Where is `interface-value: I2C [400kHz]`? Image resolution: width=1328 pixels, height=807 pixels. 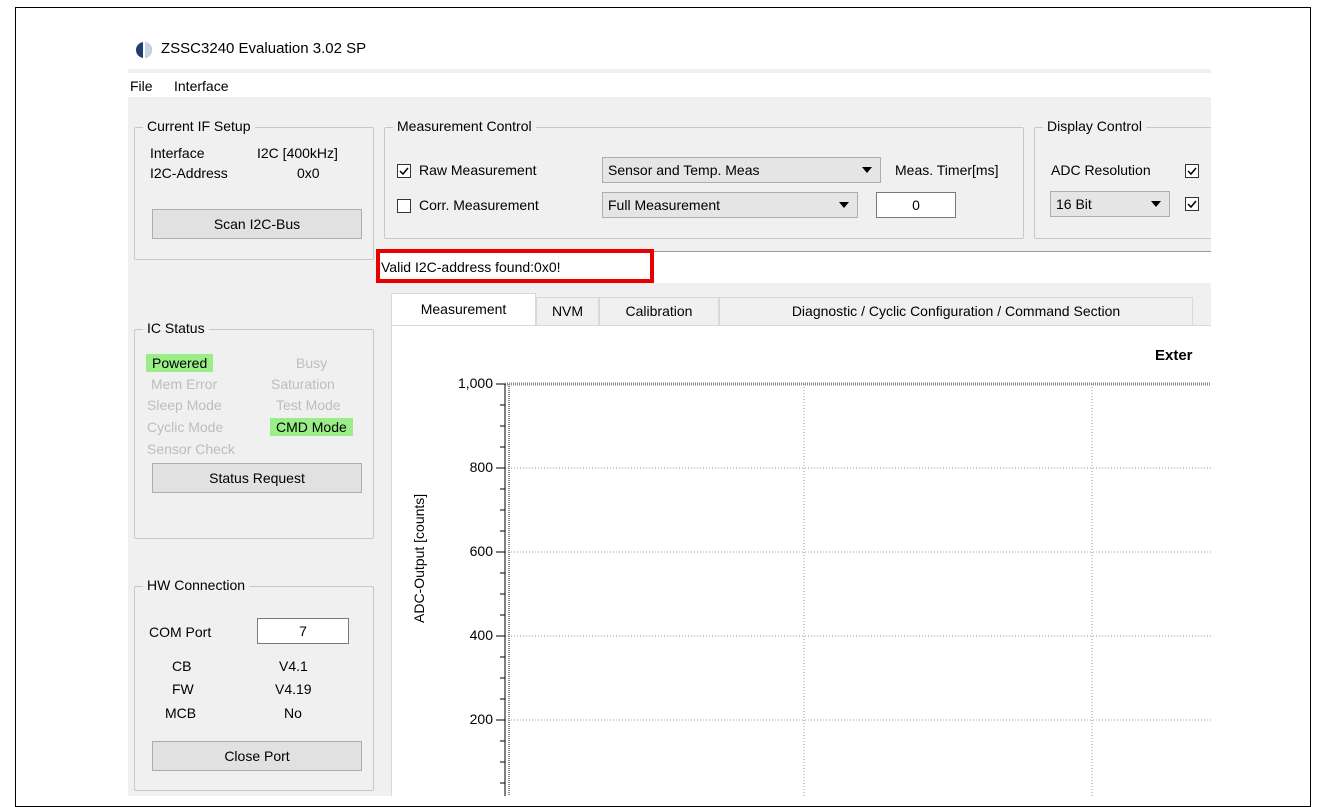 interface-value: I2C [400kHz] is located at coordinates (297, 153).